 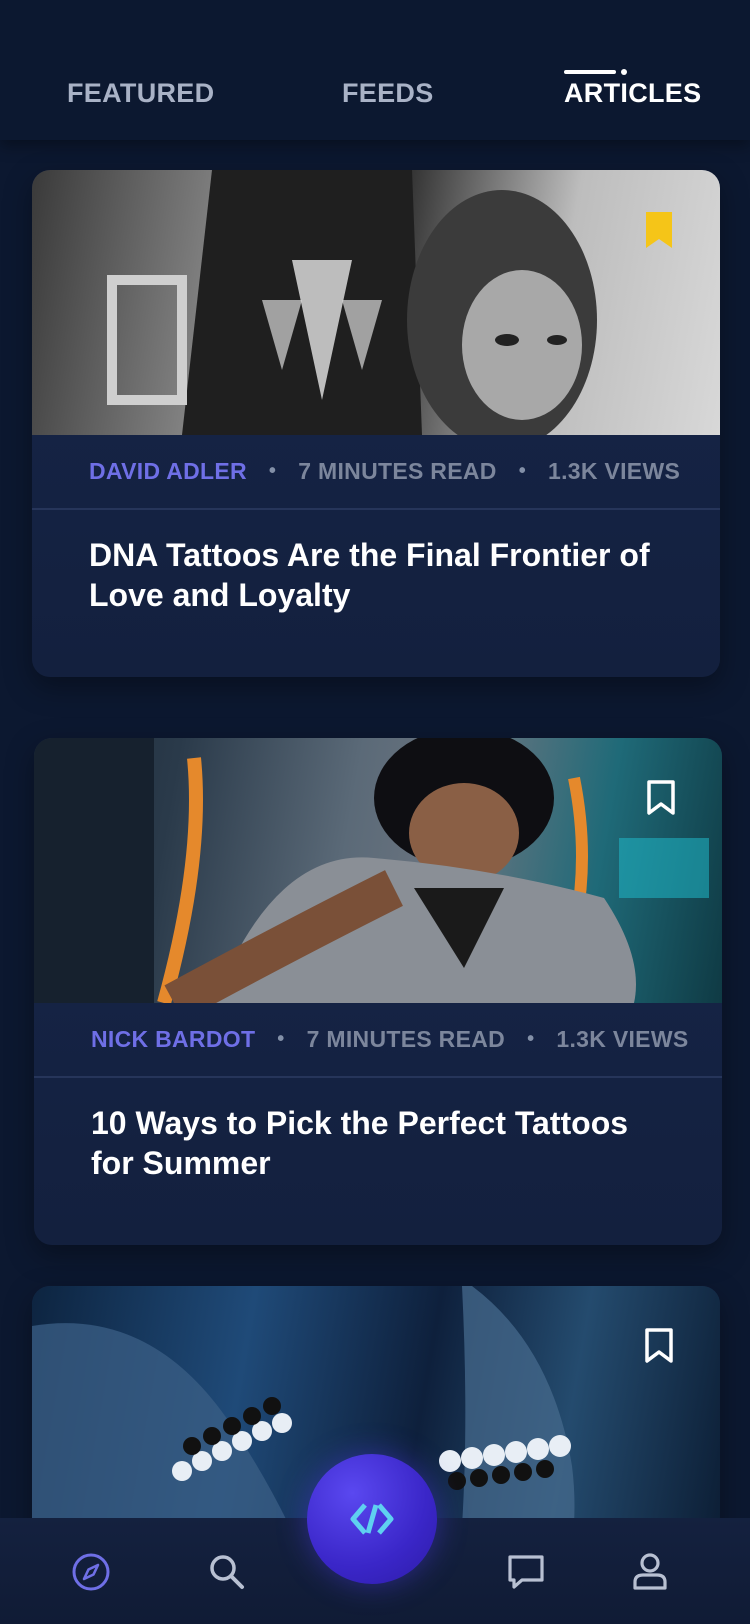 What do you see at coordinates (168, 471) in the screenshot?
I see `author-name: DAVID ADLER` at bounding box center [168, 471].